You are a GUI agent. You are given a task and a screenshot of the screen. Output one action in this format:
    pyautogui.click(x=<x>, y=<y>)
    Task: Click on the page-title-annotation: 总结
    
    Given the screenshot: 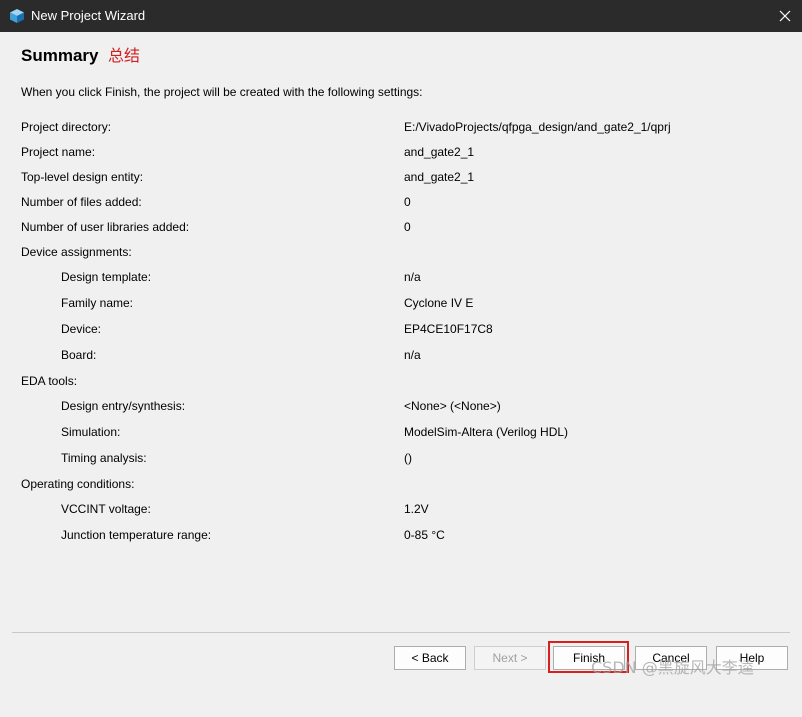 What is the action you would take?
    pyautogui.click(x=124, y=55)
    